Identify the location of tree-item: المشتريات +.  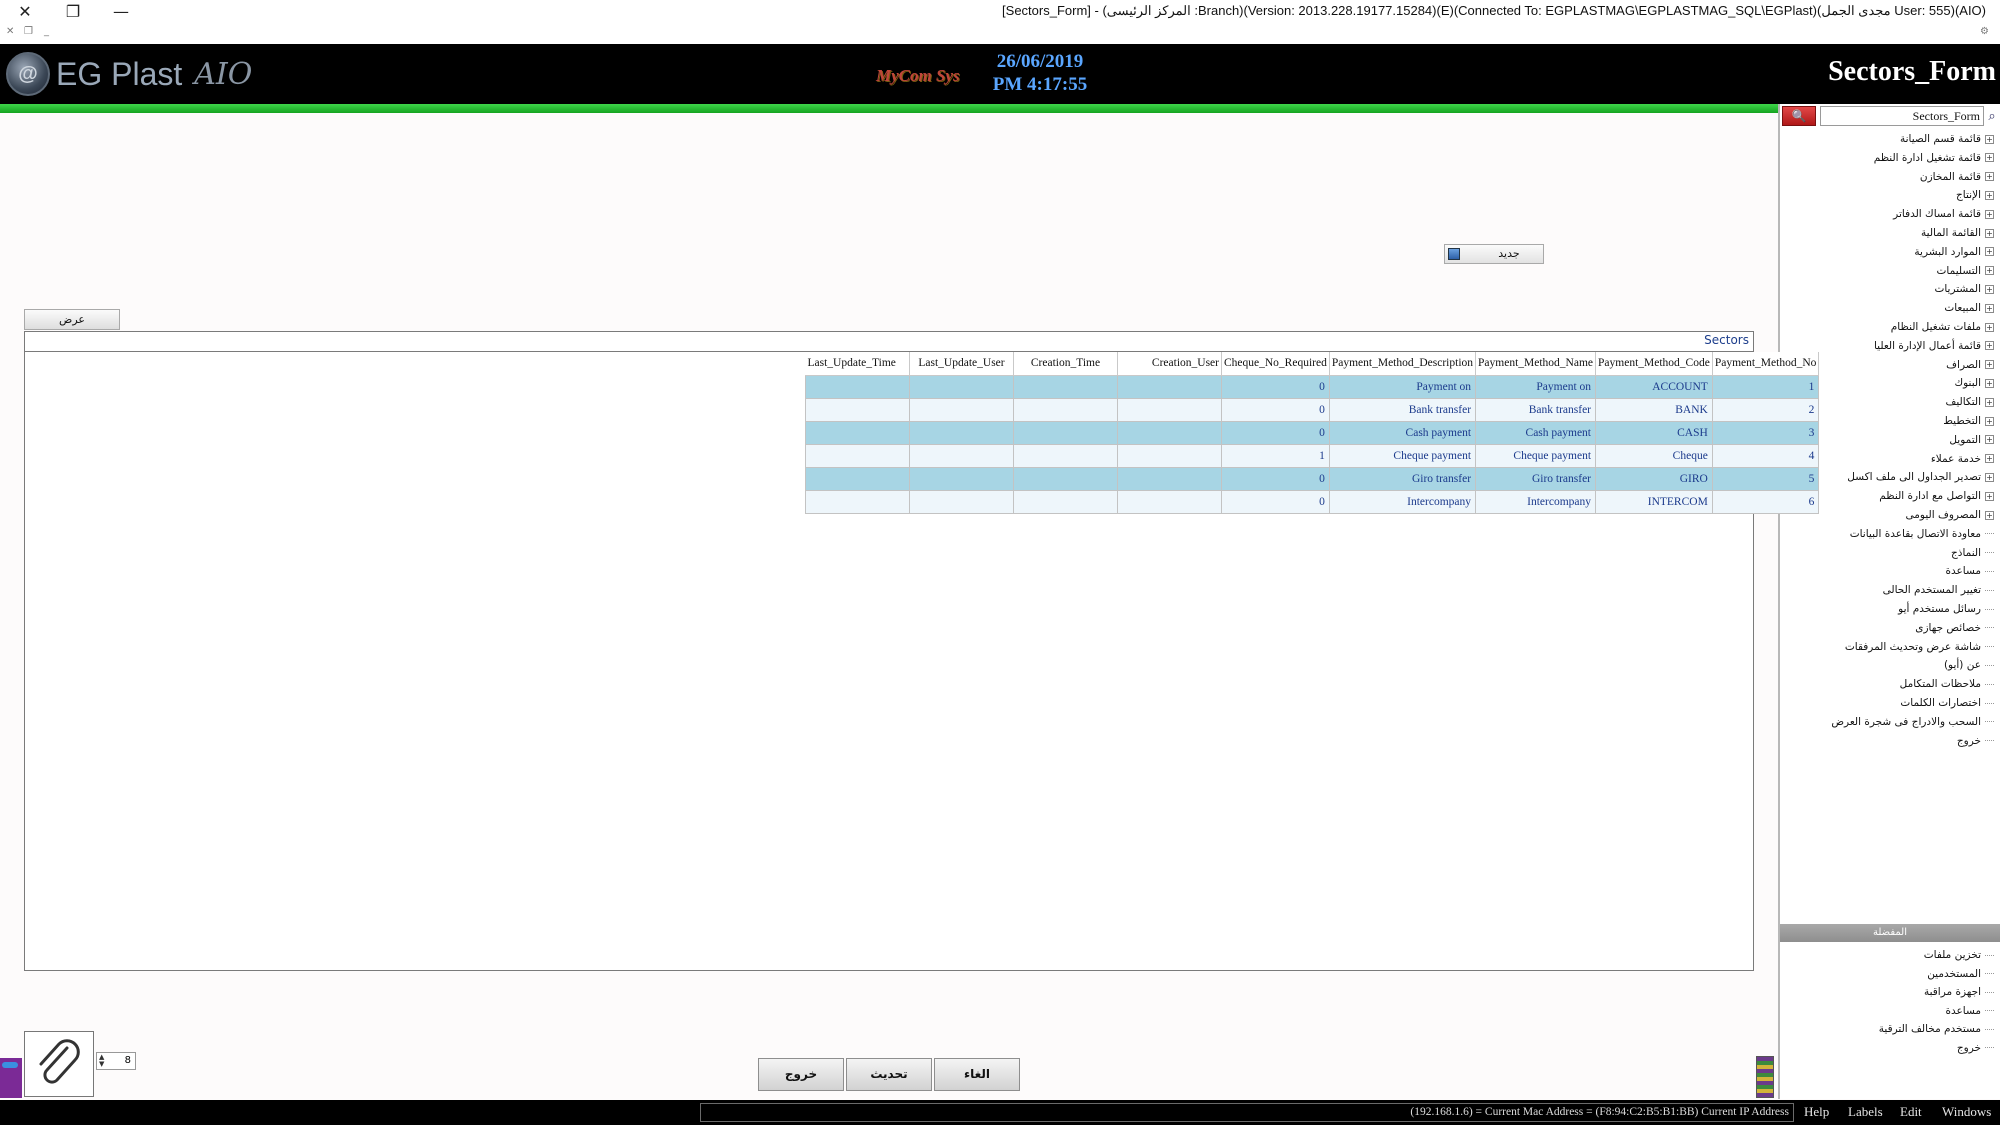
(1964, 289).